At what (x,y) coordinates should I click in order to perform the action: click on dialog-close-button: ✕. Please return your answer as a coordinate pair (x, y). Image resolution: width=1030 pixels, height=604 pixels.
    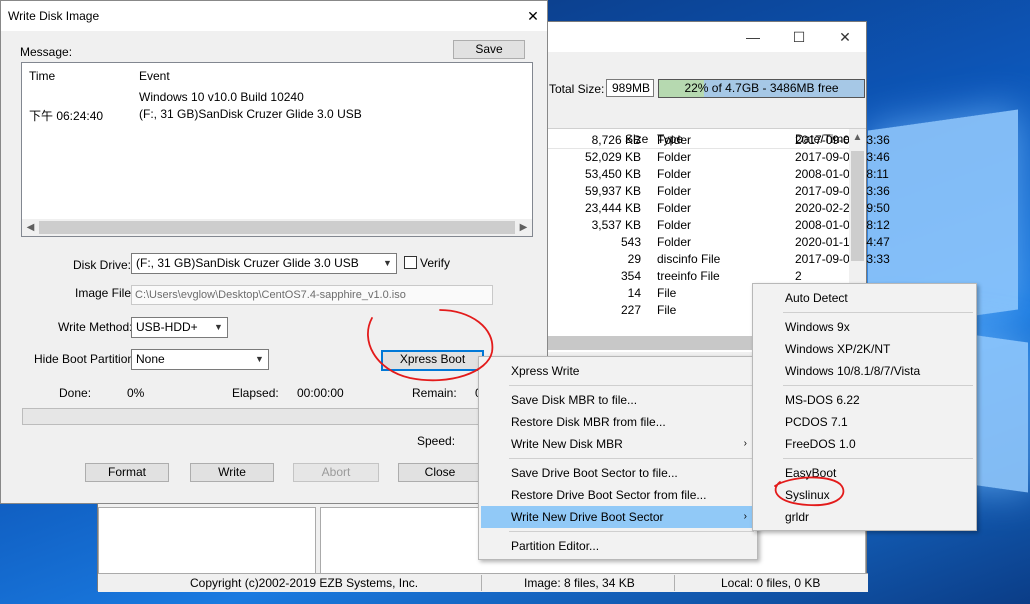
    Looking at the image, I should click on (533, 16).